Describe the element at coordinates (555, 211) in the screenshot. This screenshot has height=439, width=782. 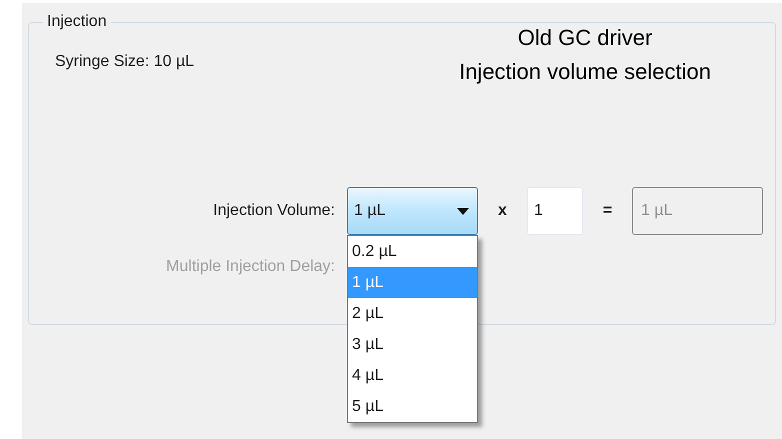
I see `multiplier-field: 1` at that location.